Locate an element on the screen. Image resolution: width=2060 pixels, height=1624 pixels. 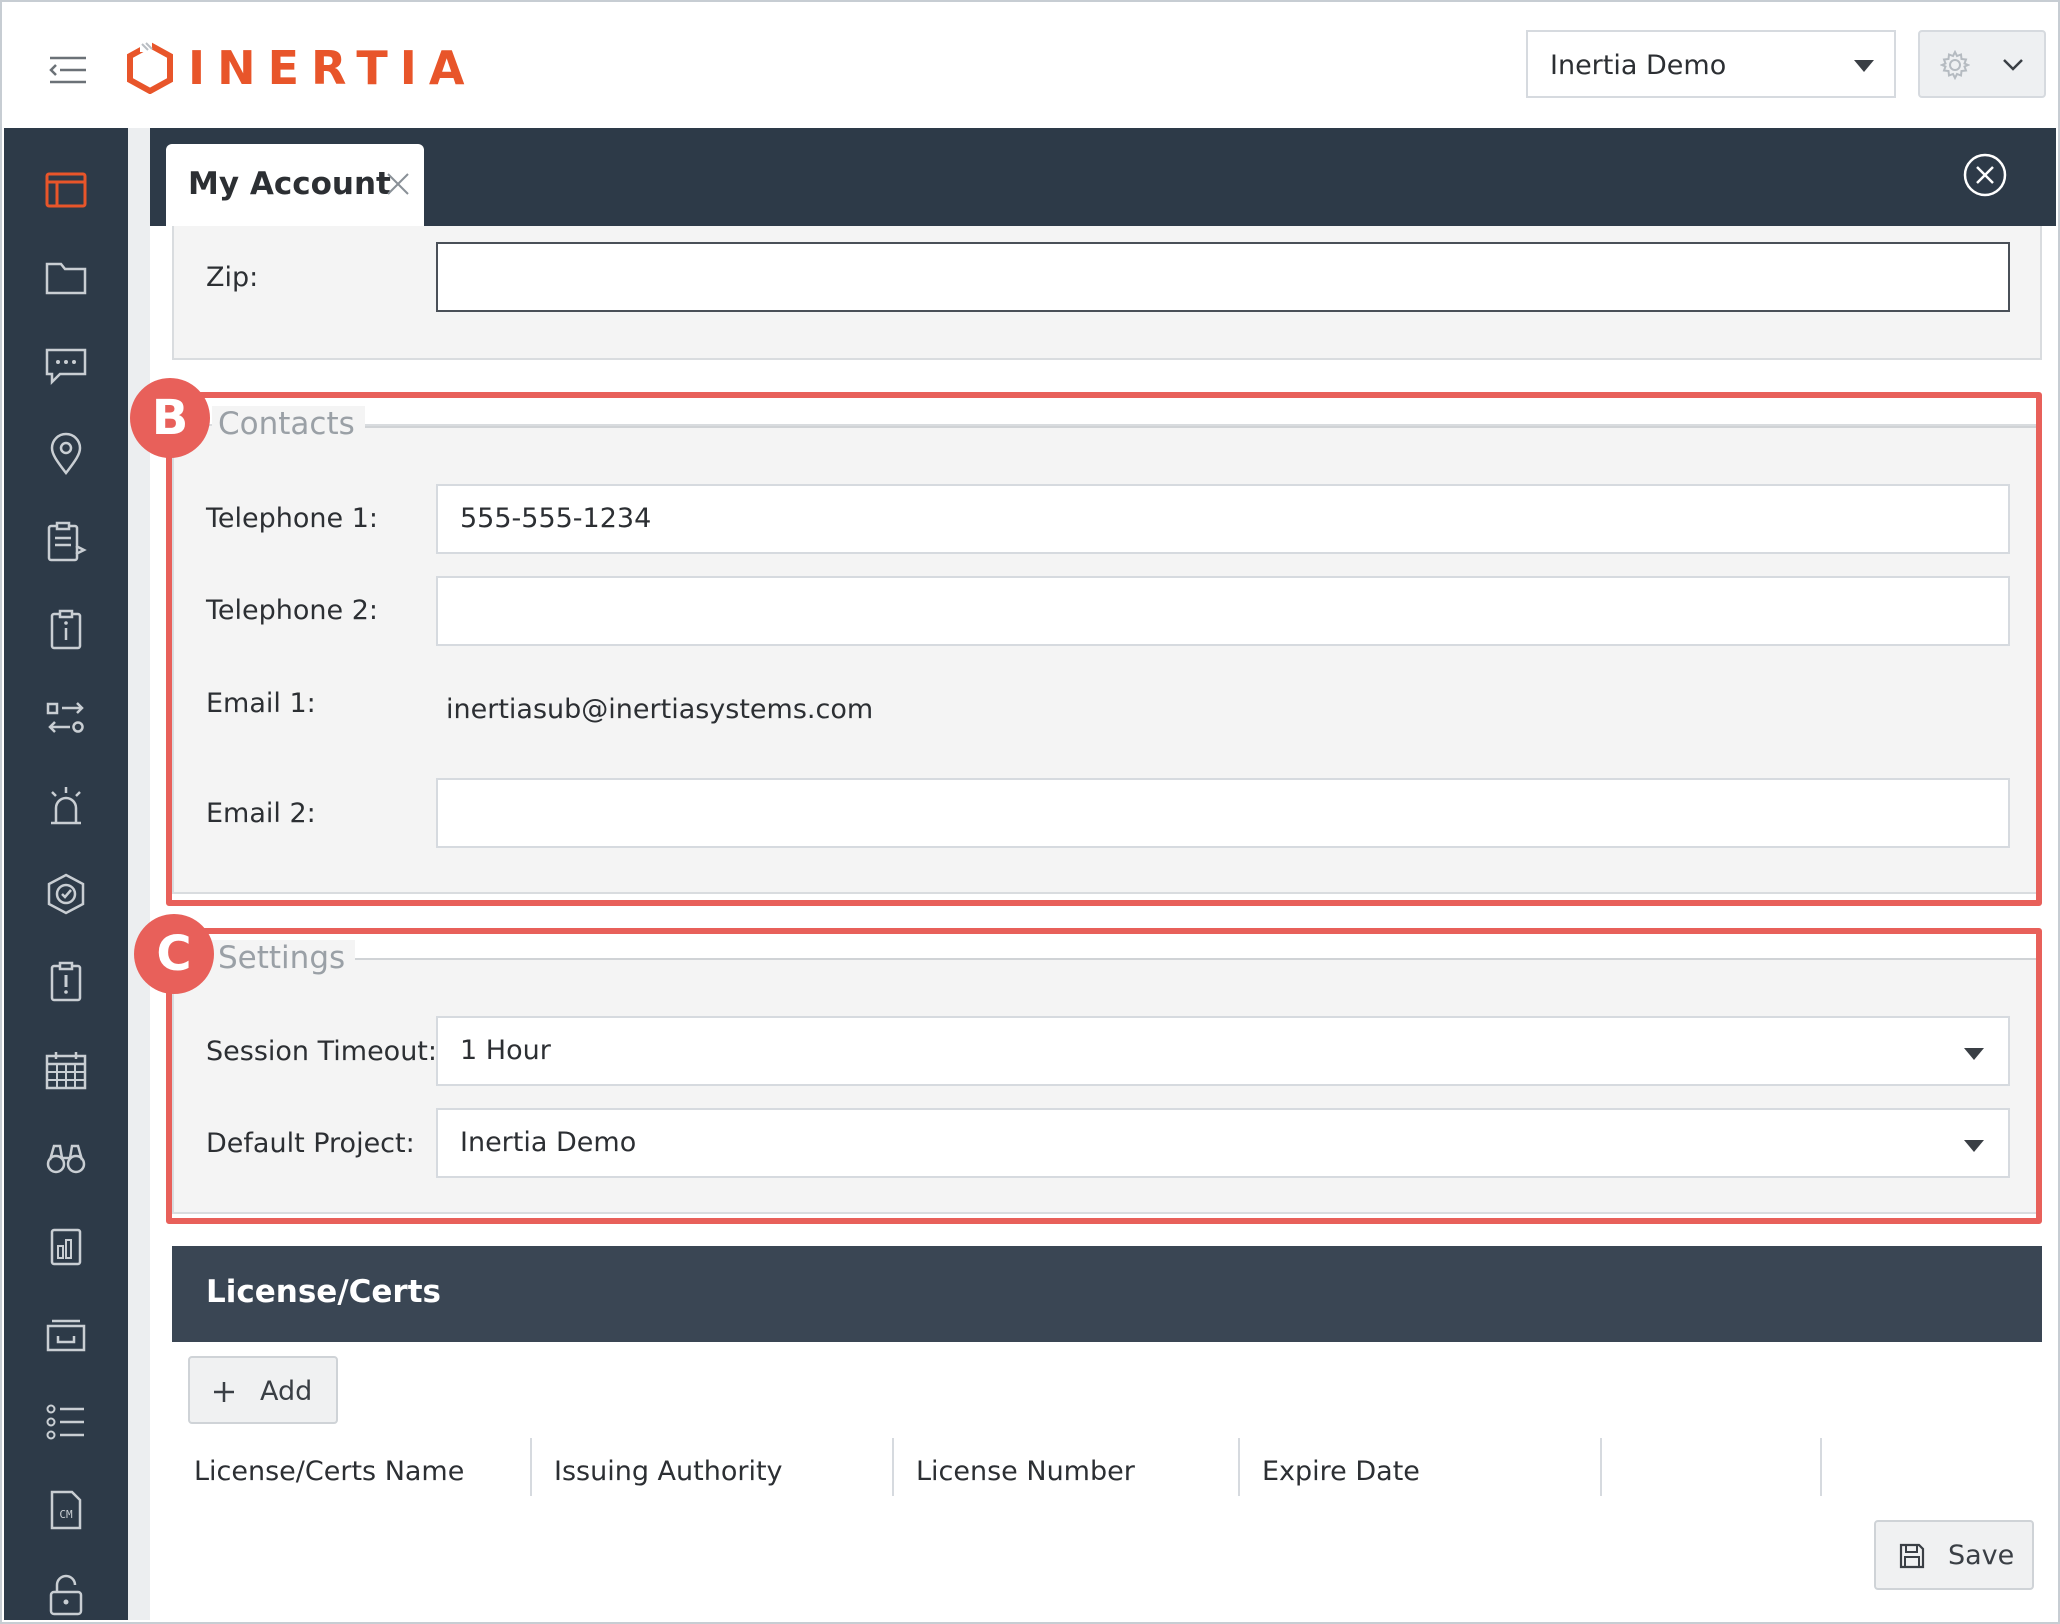
project-selector: Inertia Demo is located at coordinates (1711, 64).